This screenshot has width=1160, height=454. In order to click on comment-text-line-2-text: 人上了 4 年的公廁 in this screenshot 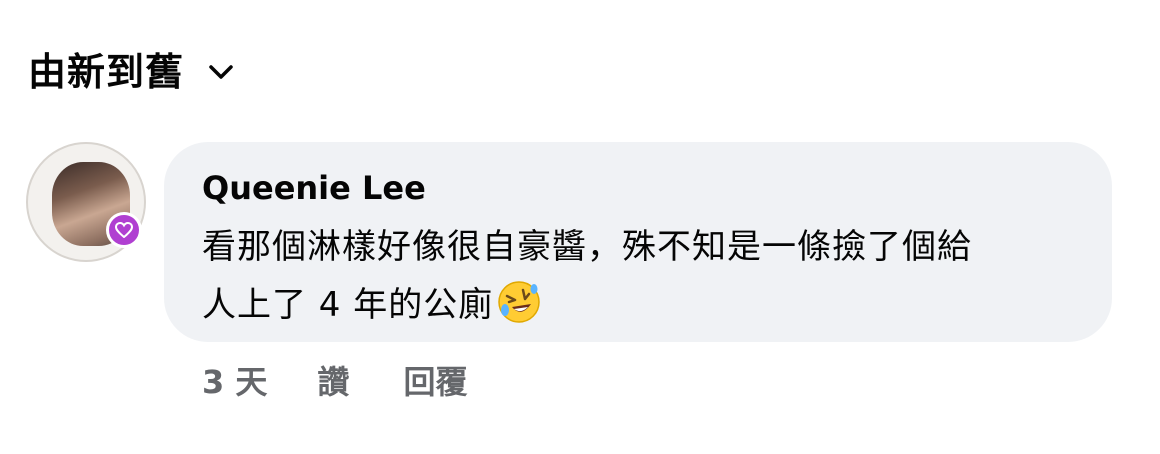, I will do `click(348, 305)`.